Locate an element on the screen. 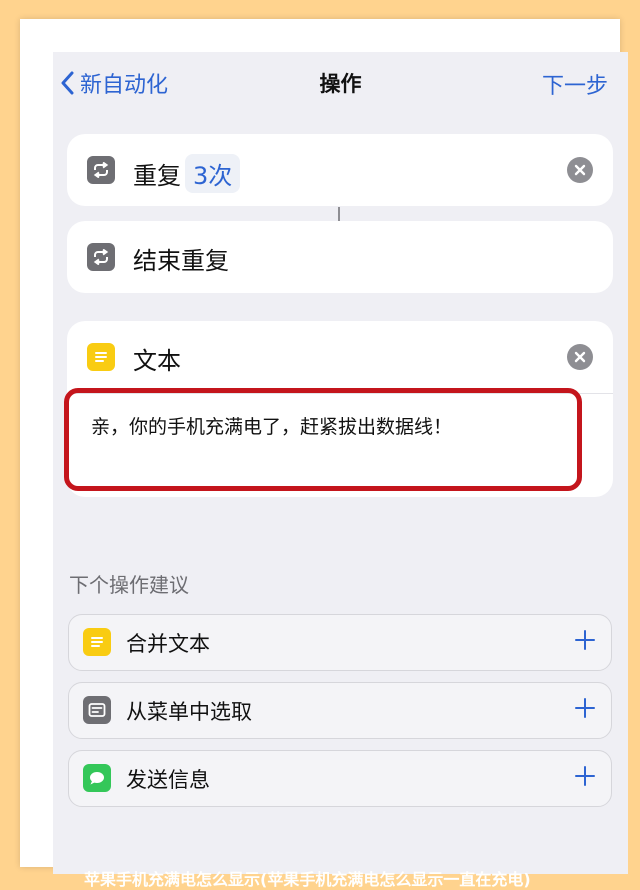  watermark-caption: 苹果手机充满电怎么显示(苹果手机充满电怎么显示一直在充电) is located at coordinates (307, 879).